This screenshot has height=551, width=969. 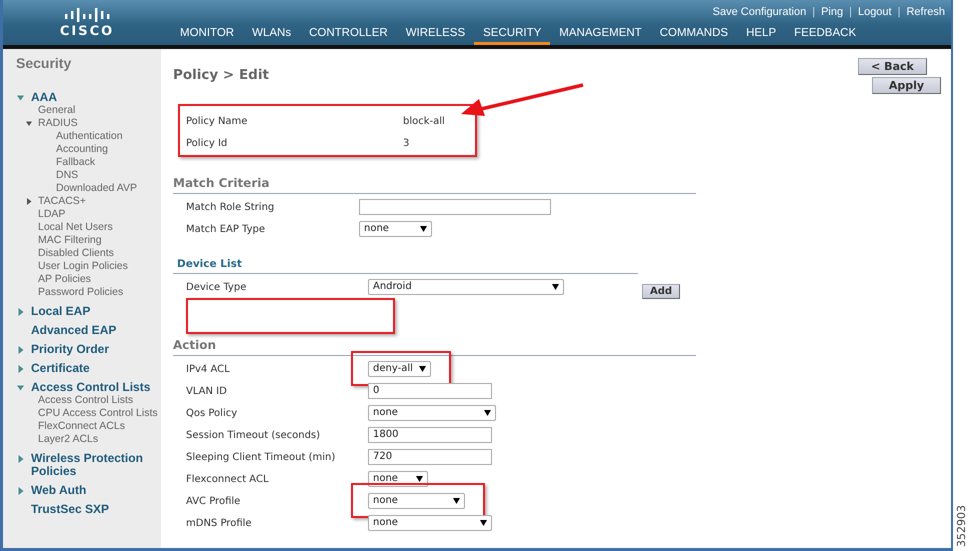 What do you see at coordinates (108, 175) in the screenshot?
I see `sidebar-link: DNS` at bounding box center [108, 175].